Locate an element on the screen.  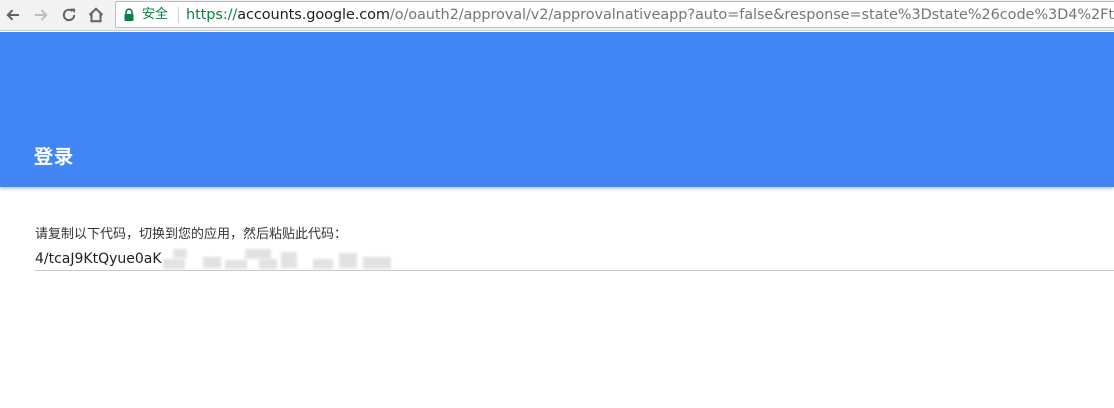
code-field: 4/tcaJ9KtQyue0aK is located at coordinates (574, 259).